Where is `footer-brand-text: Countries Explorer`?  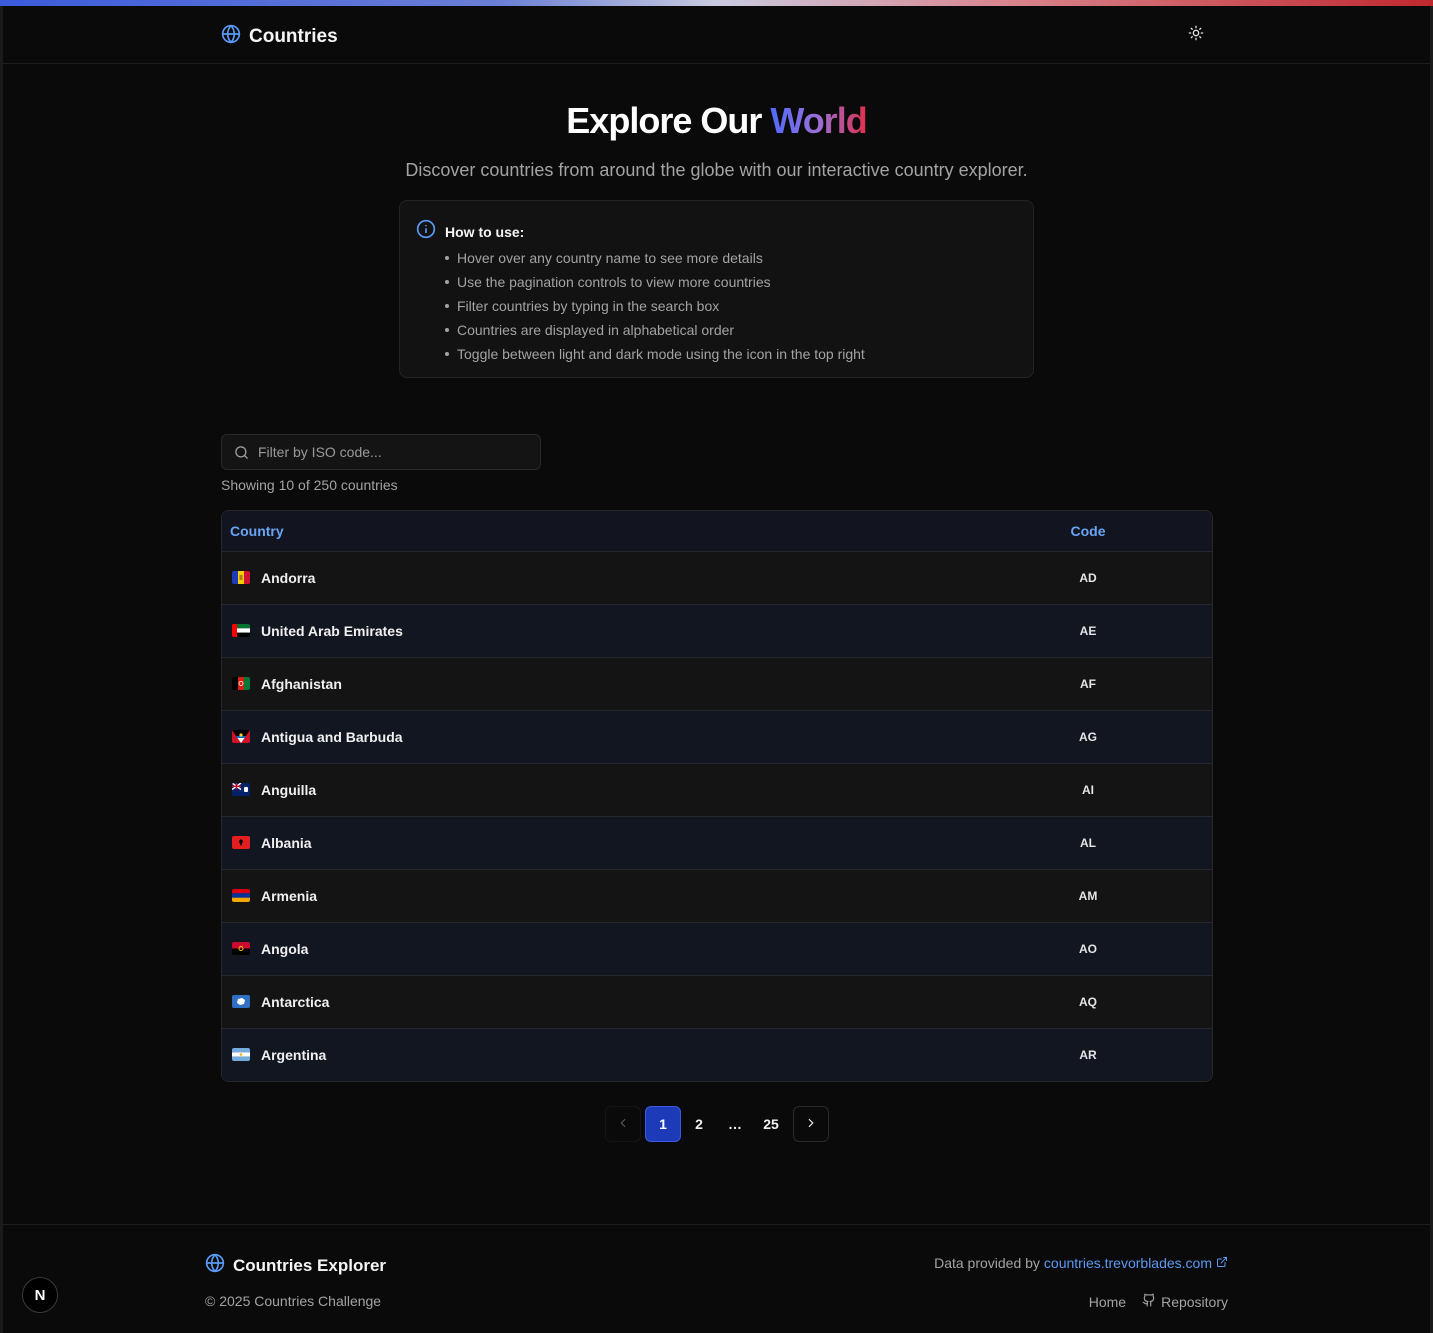
footer-brand-text: Countries Explorer is located at coordinates (310, 1265).